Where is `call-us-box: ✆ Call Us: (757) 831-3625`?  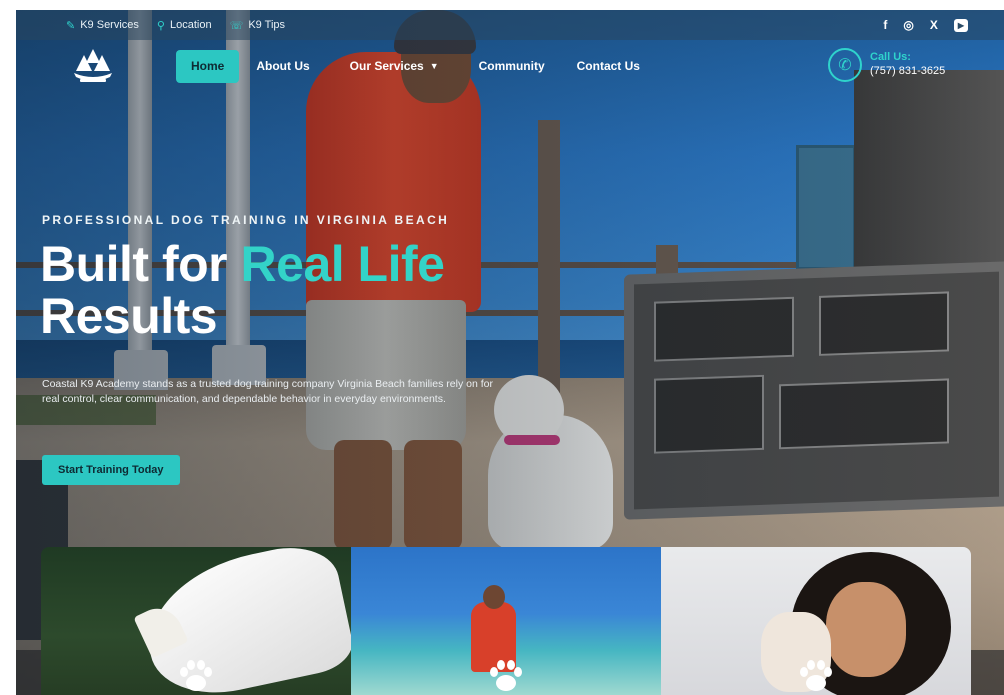 call-us-box: ✆ Call Us: (757) 831-3625 is located at coordinates (886, 65).